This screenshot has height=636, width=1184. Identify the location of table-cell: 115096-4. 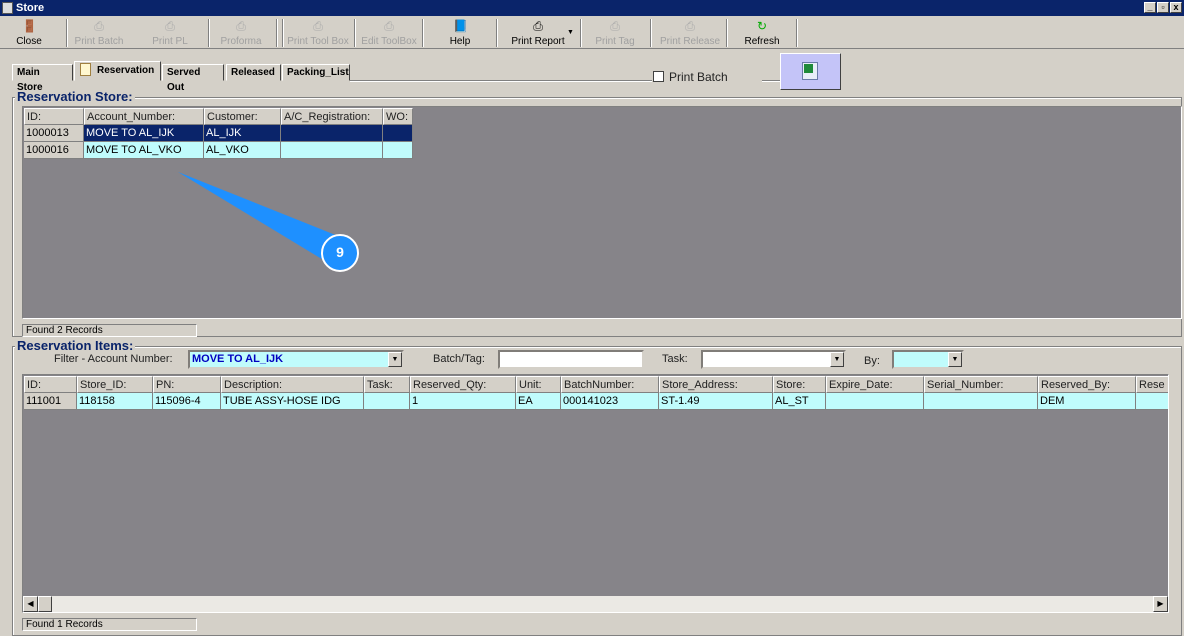
(187, 401).